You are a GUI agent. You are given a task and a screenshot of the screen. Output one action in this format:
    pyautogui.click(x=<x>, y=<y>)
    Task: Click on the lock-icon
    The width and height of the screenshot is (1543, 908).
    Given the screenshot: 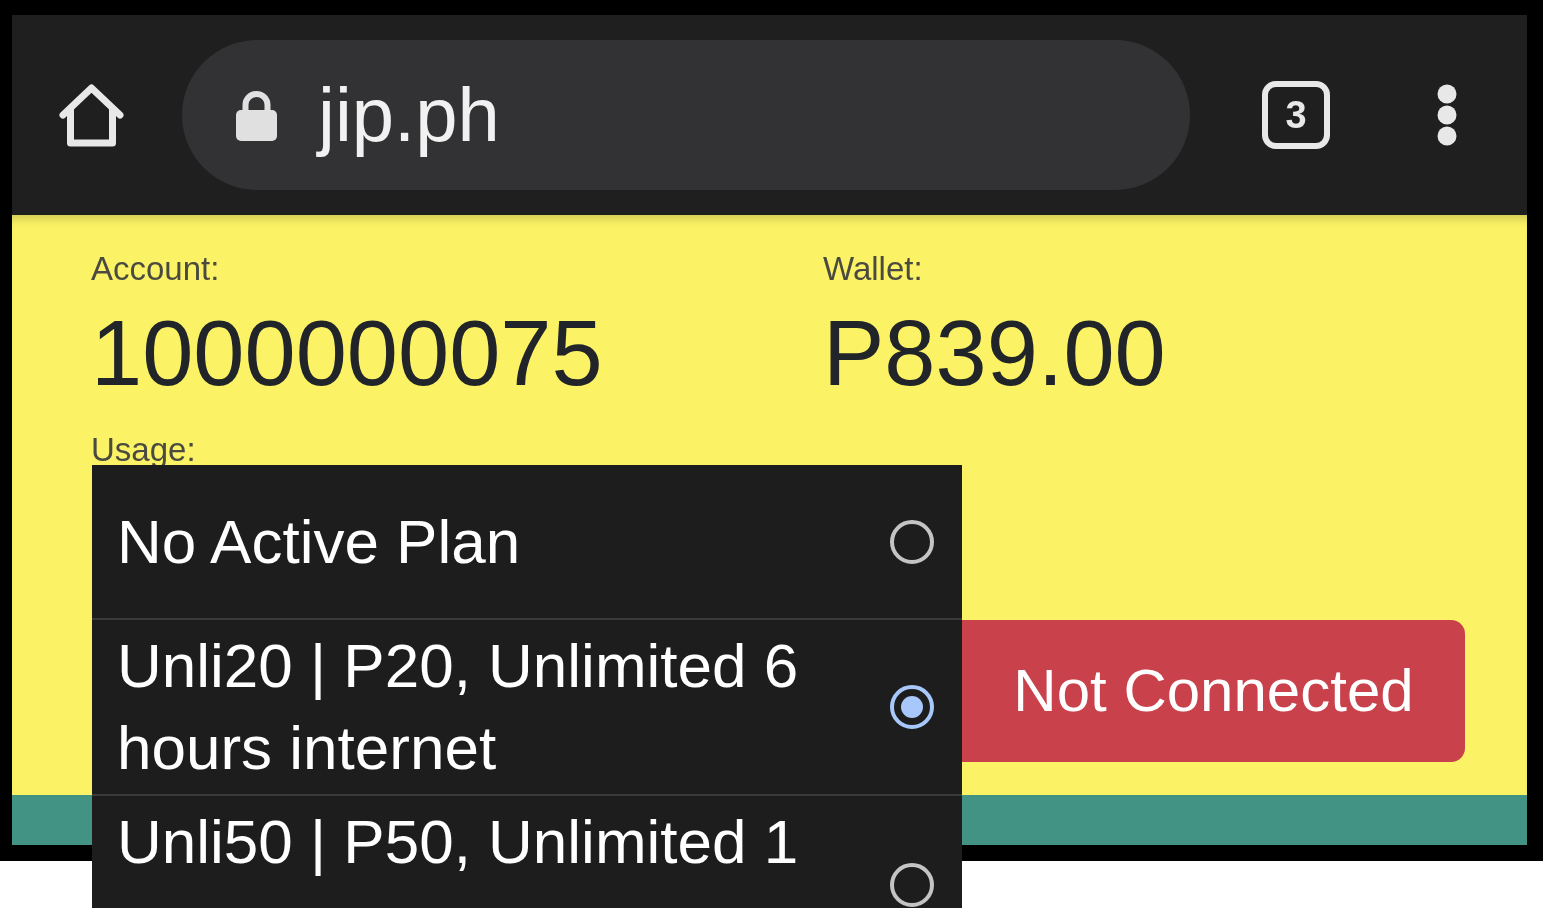 What is the action you would take?
    pyautogui.click(x=256, y=115)
    